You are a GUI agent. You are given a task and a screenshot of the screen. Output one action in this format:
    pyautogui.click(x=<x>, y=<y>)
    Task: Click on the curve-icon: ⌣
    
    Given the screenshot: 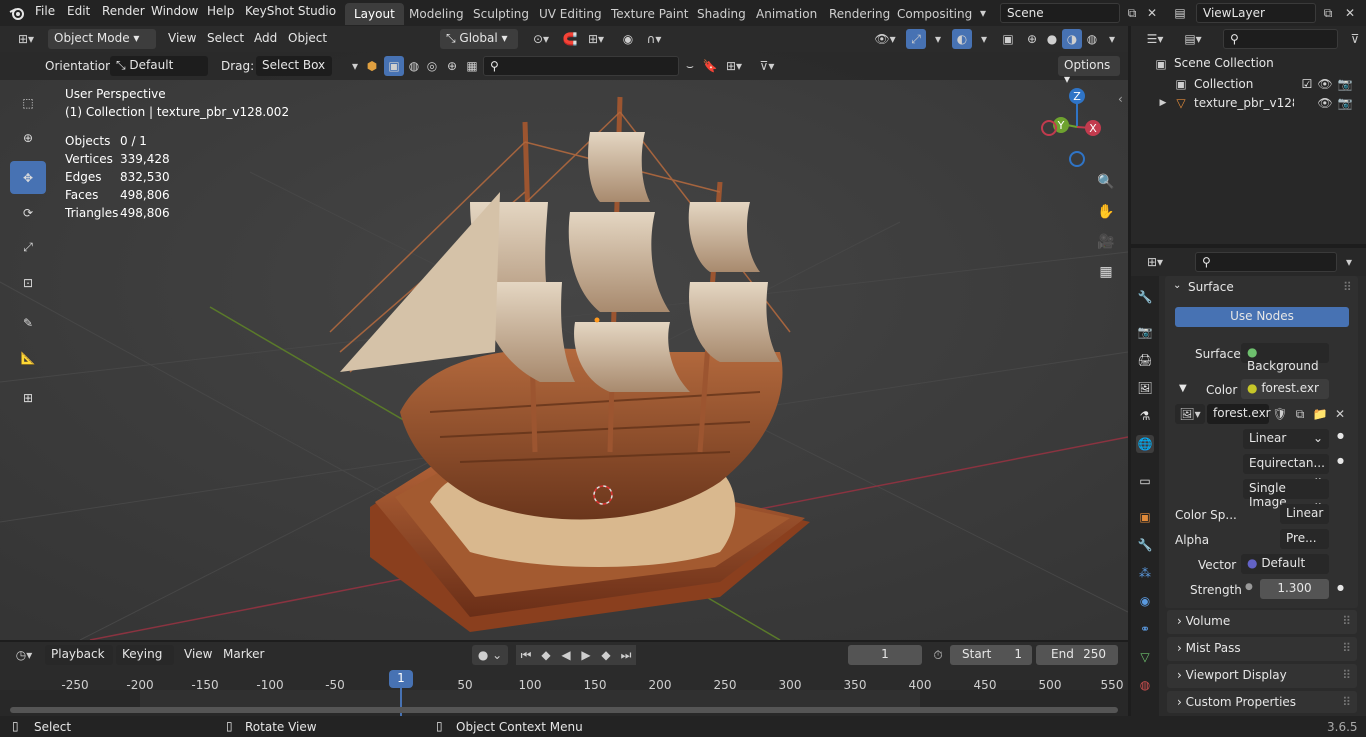 What is the action you would take?
    pyautogui.click(x=690, y=66)
    